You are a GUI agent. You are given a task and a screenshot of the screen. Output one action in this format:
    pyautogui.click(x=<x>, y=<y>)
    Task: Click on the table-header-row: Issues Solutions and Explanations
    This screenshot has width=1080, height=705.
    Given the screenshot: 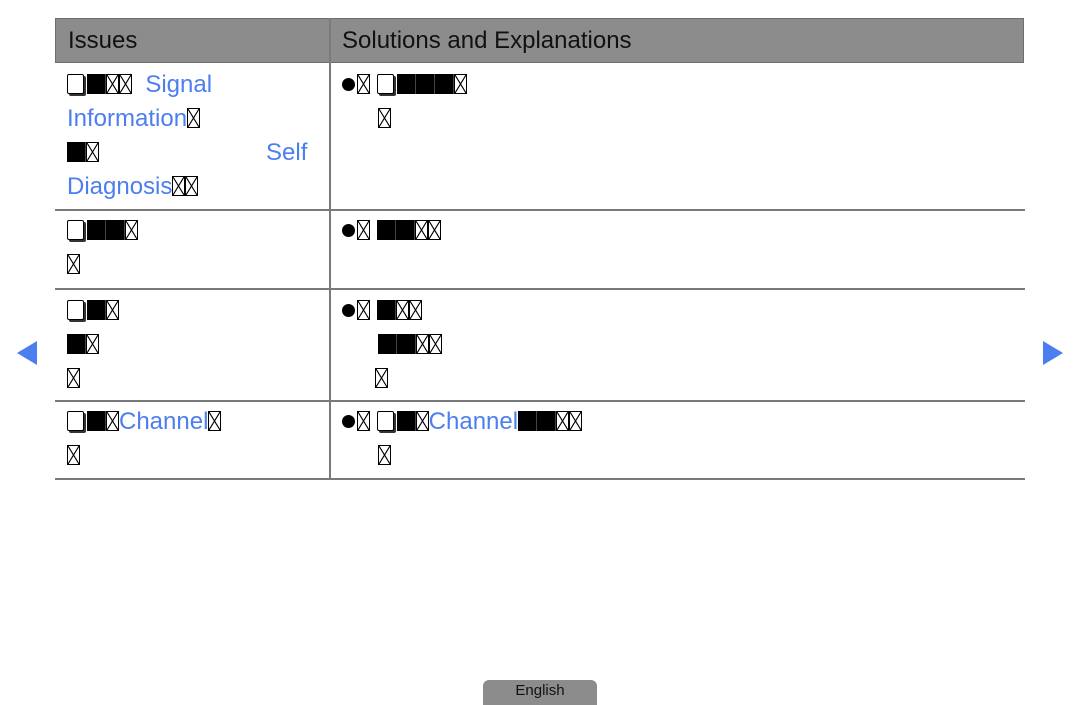 What is the action you would take?
    pyautogui.click(x=539, y=40)
    